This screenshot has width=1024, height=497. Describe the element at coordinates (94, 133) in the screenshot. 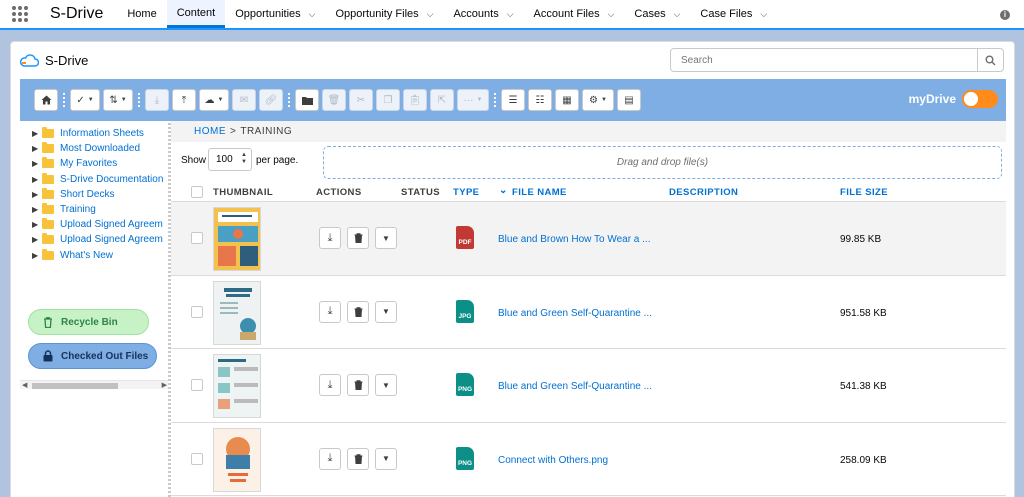

I see `folder-tree-item: ▶ Information Sheets` at that location.